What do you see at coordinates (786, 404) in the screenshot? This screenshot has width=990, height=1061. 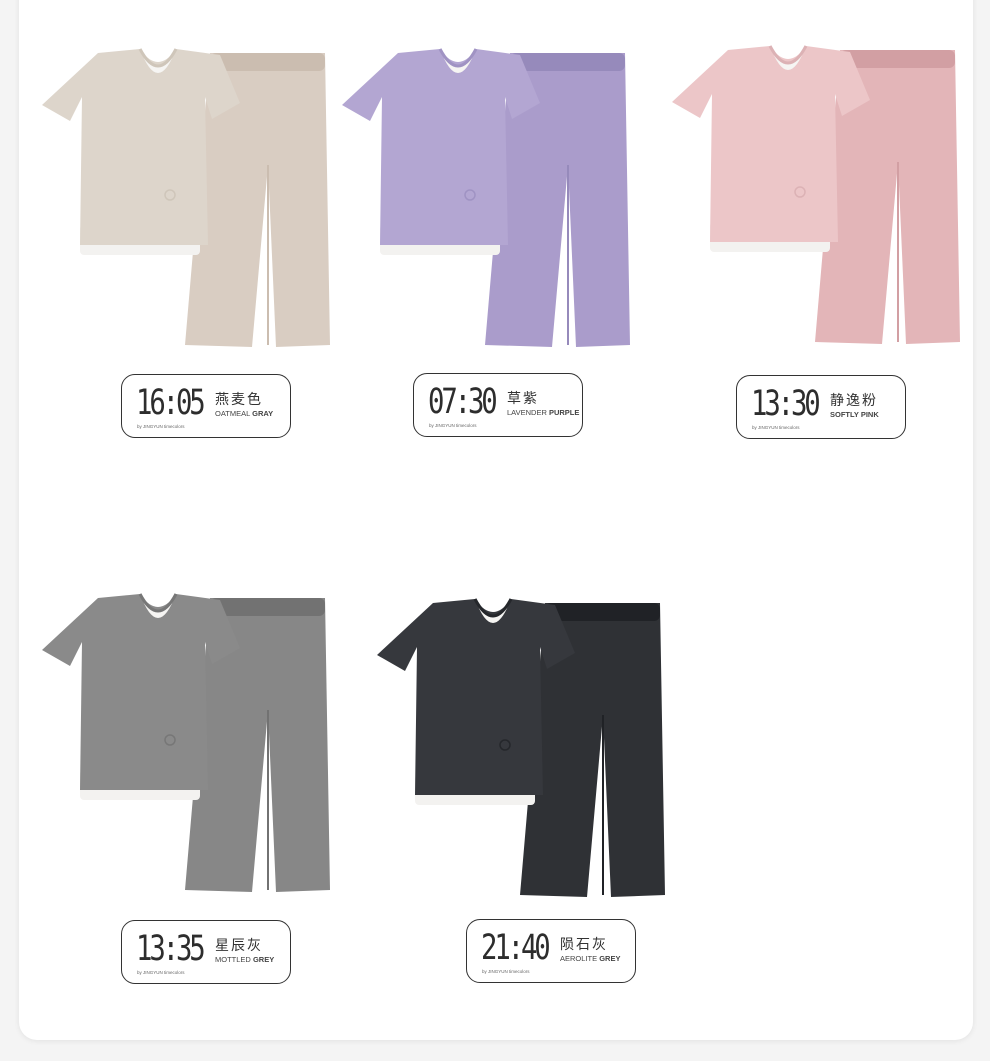 I see `time-text: 13:30` at bounding box center [786, 404].